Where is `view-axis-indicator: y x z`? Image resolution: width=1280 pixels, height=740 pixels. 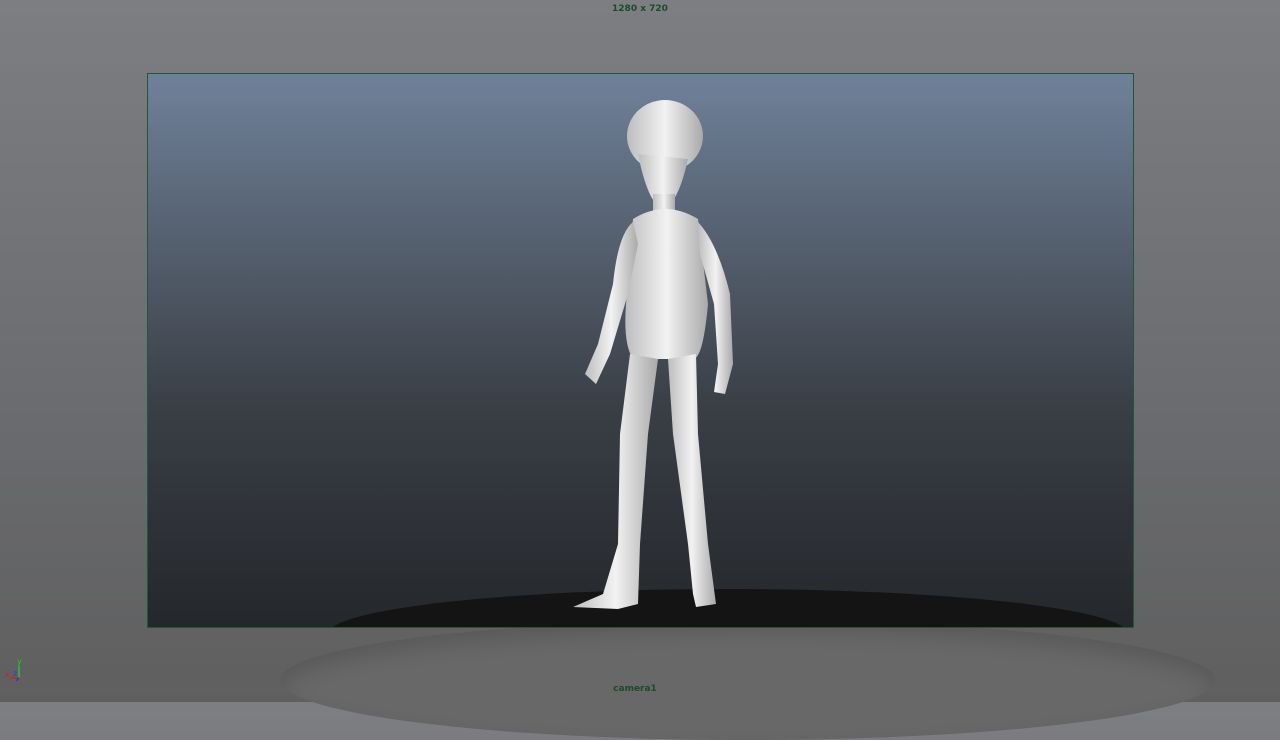 view-axis-indicator: y x z is located at coordinates (13, 669).